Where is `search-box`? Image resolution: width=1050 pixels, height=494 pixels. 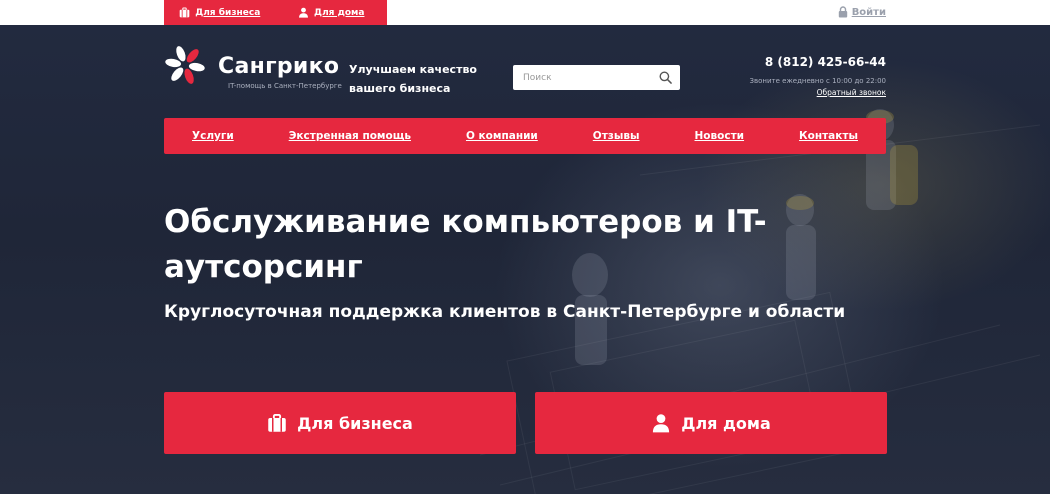 search-box is located at coordinates (596, 77).